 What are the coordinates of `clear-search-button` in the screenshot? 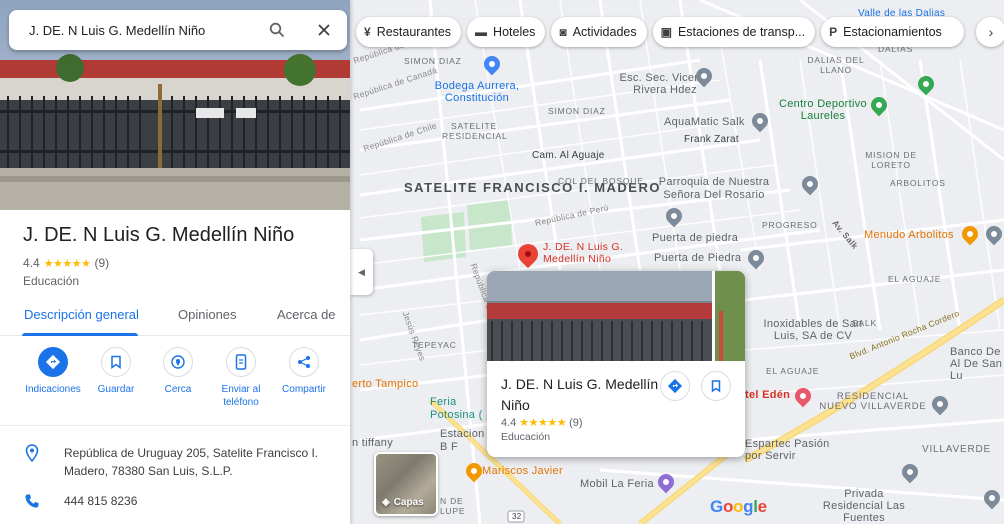 It's located at (324, 30).